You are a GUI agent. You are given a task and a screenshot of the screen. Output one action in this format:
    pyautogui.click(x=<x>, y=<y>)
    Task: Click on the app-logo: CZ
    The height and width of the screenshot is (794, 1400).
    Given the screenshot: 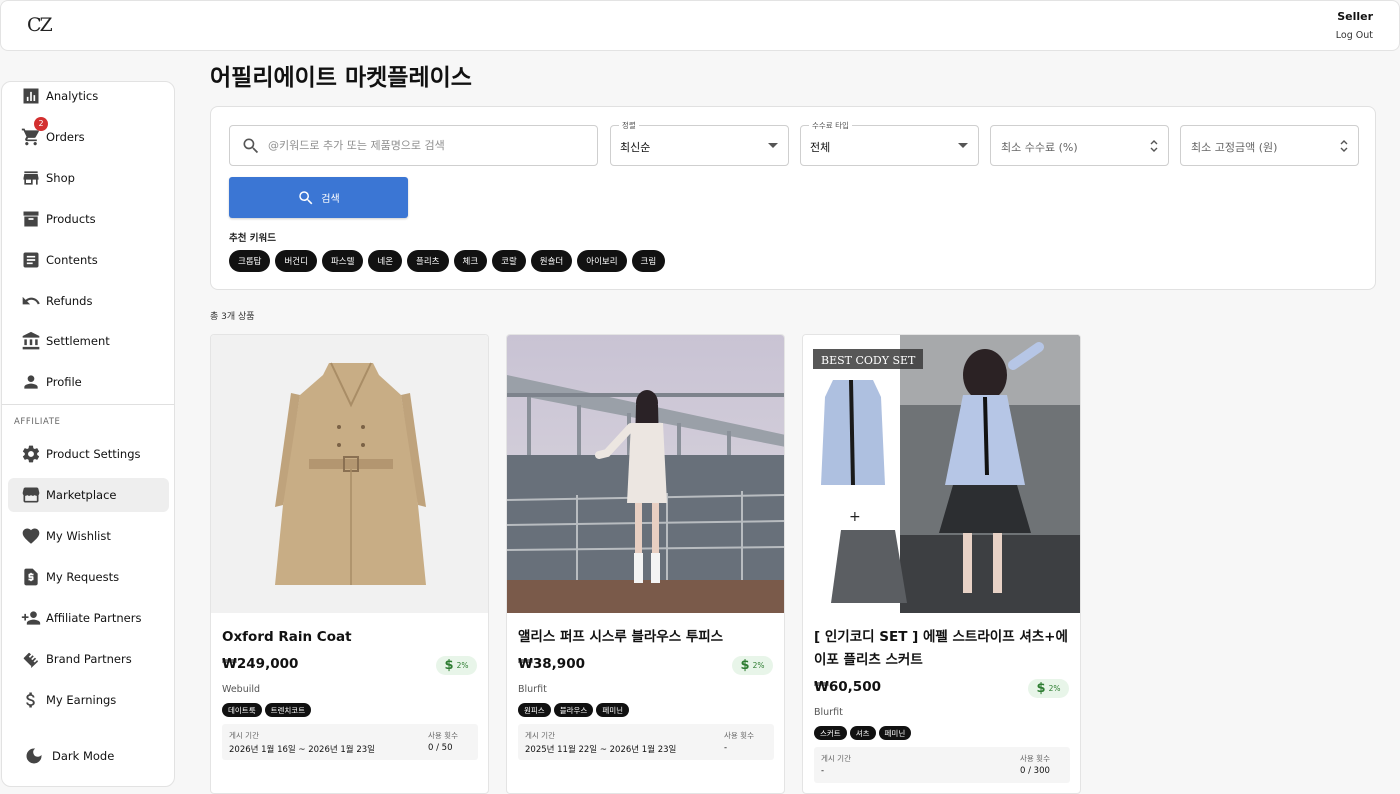 What is the action you would take?
    pyautogui.click(x=40, y=25)
    